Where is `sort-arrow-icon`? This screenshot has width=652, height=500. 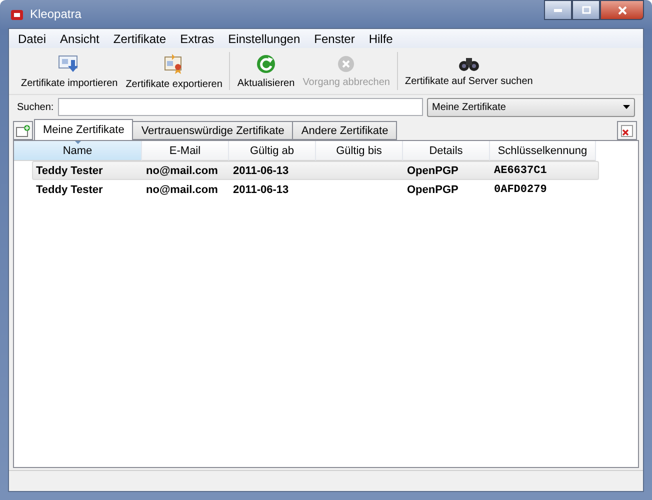 sort-arrow-icon is located at coordinates (77, 142).